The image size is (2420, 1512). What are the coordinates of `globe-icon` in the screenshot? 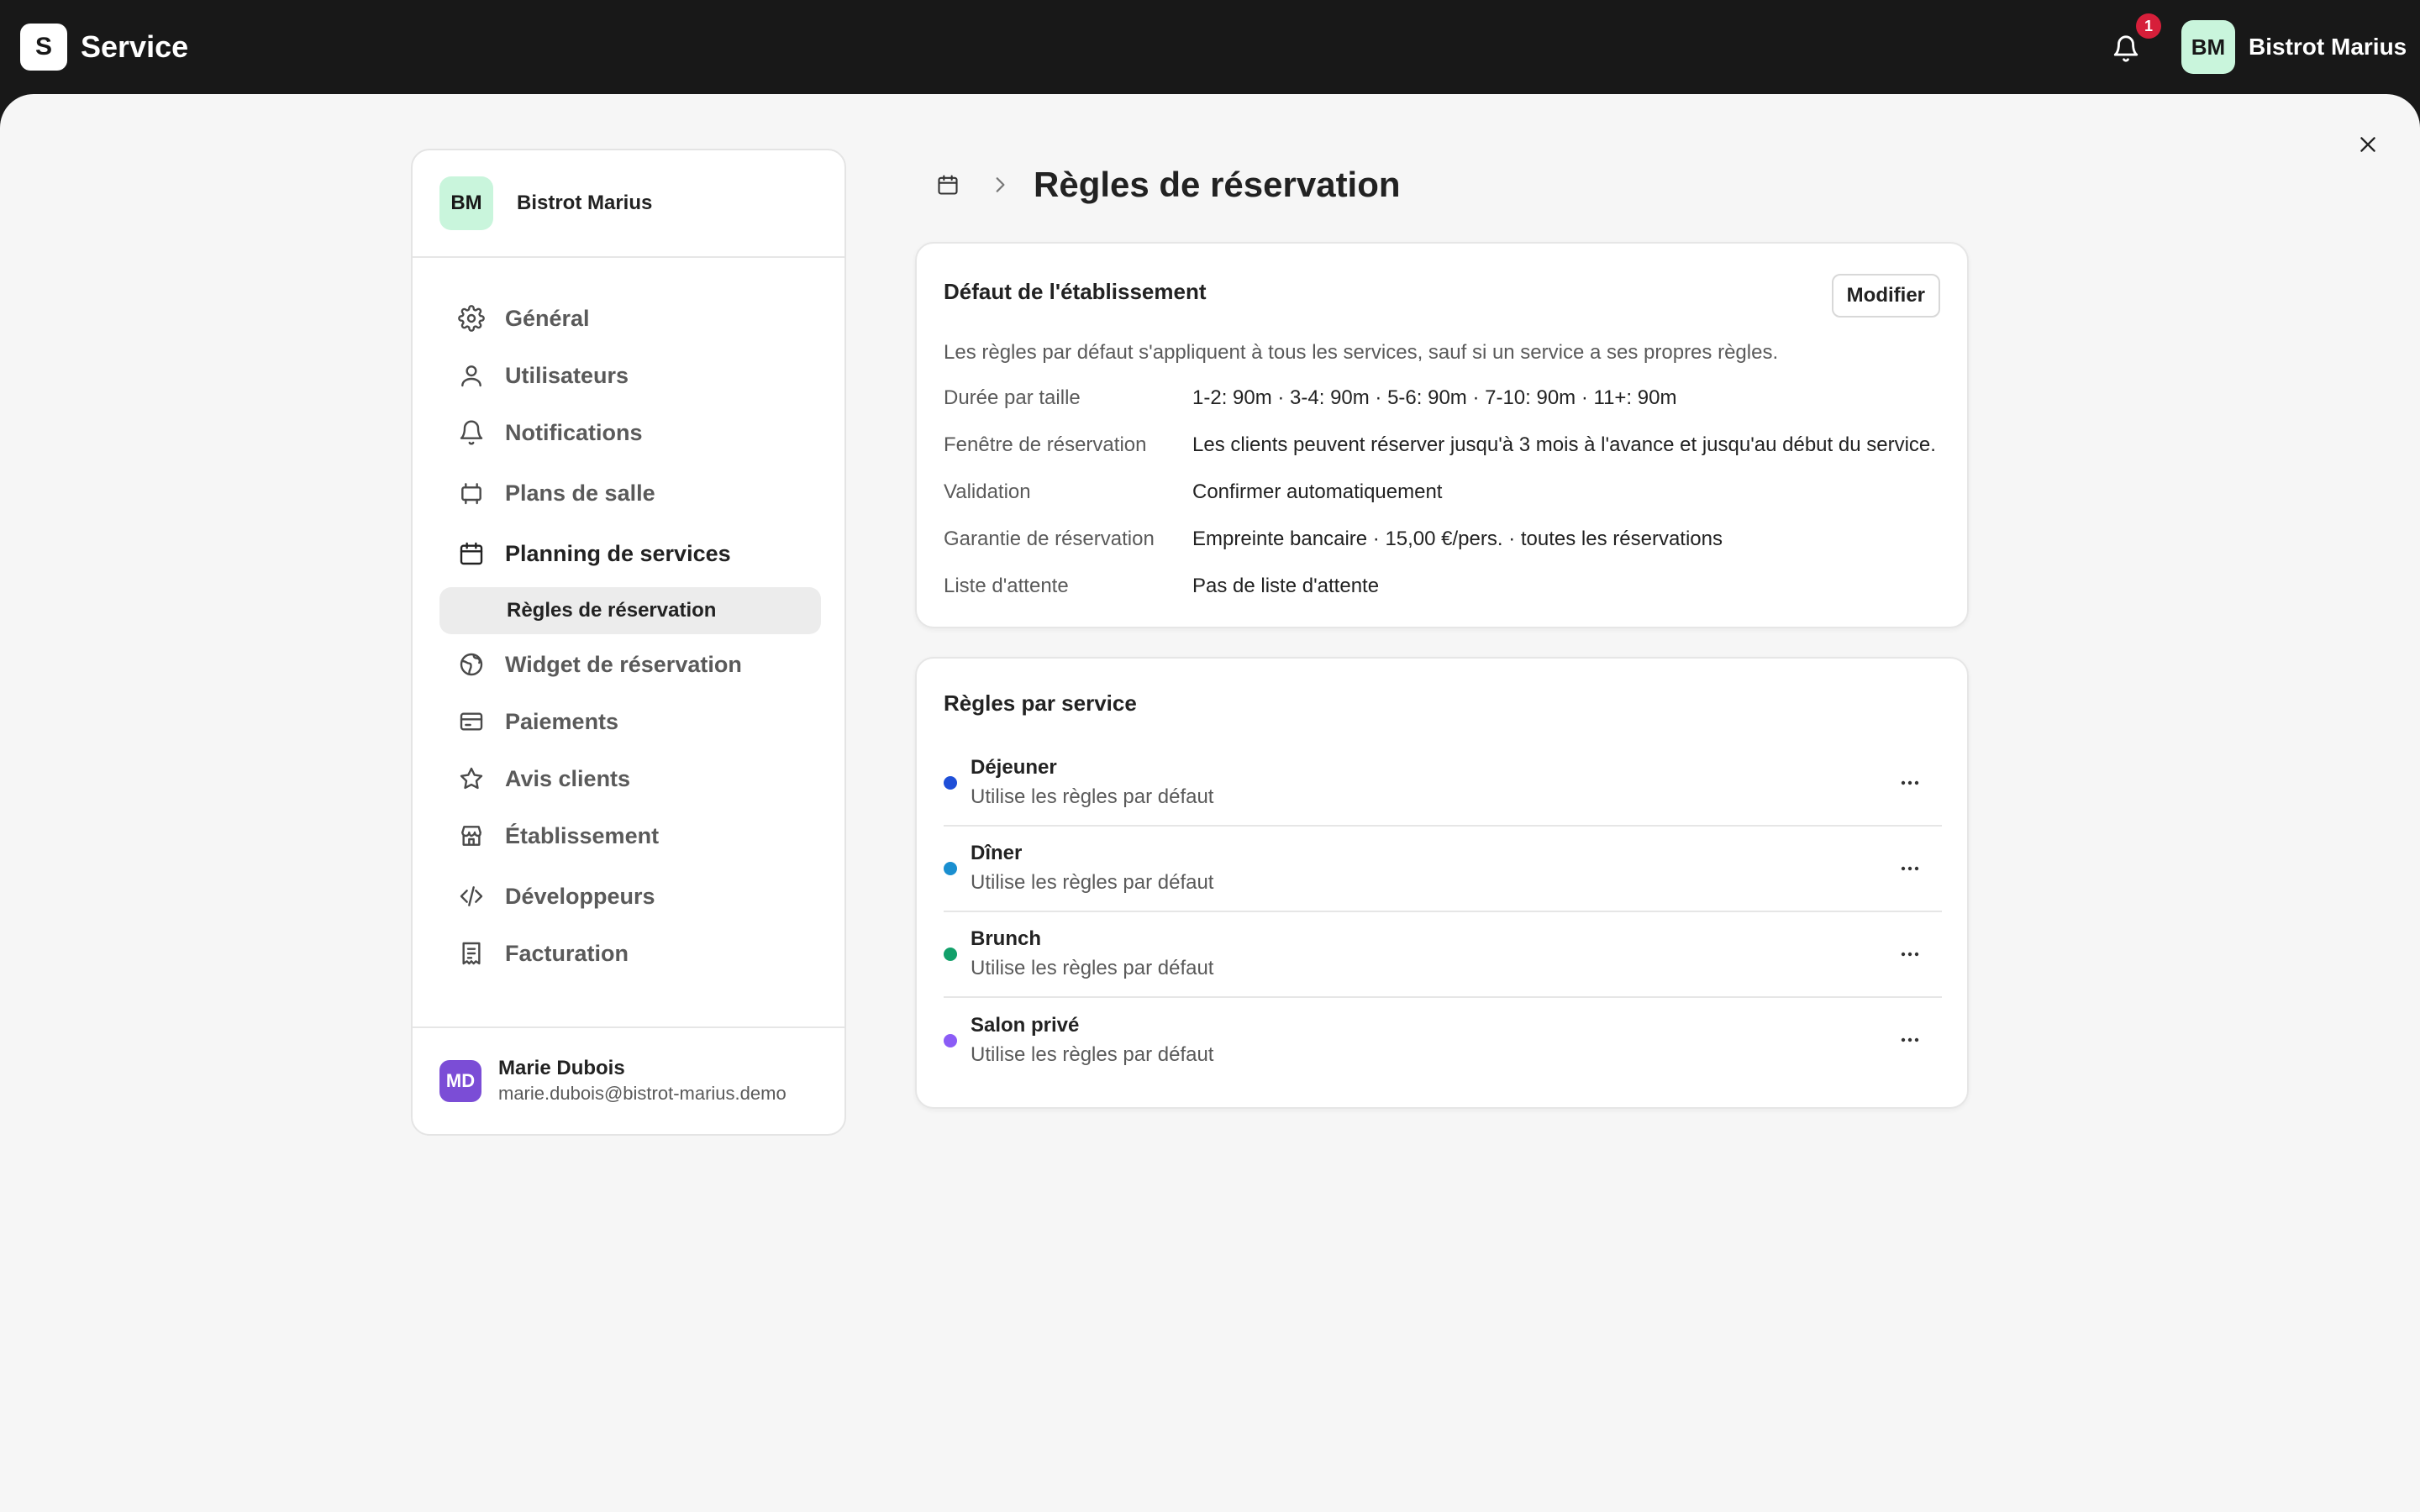 It's located at (471, 664).